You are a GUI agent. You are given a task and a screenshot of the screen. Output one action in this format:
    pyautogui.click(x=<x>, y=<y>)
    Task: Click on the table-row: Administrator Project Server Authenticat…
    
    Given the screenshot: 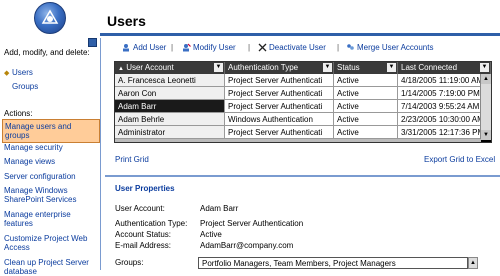 What is the action you would take?
    pyautogui.click(x=303, y=132)
    